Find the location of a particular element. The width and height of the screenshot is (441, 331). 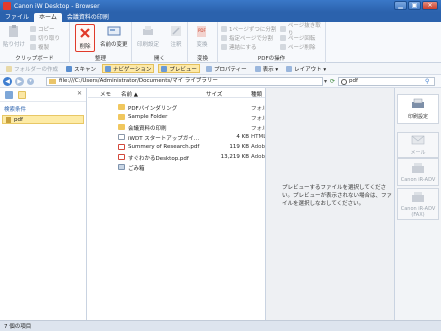

close-pane-icon: ✕ is located at coordinates (79, 93).